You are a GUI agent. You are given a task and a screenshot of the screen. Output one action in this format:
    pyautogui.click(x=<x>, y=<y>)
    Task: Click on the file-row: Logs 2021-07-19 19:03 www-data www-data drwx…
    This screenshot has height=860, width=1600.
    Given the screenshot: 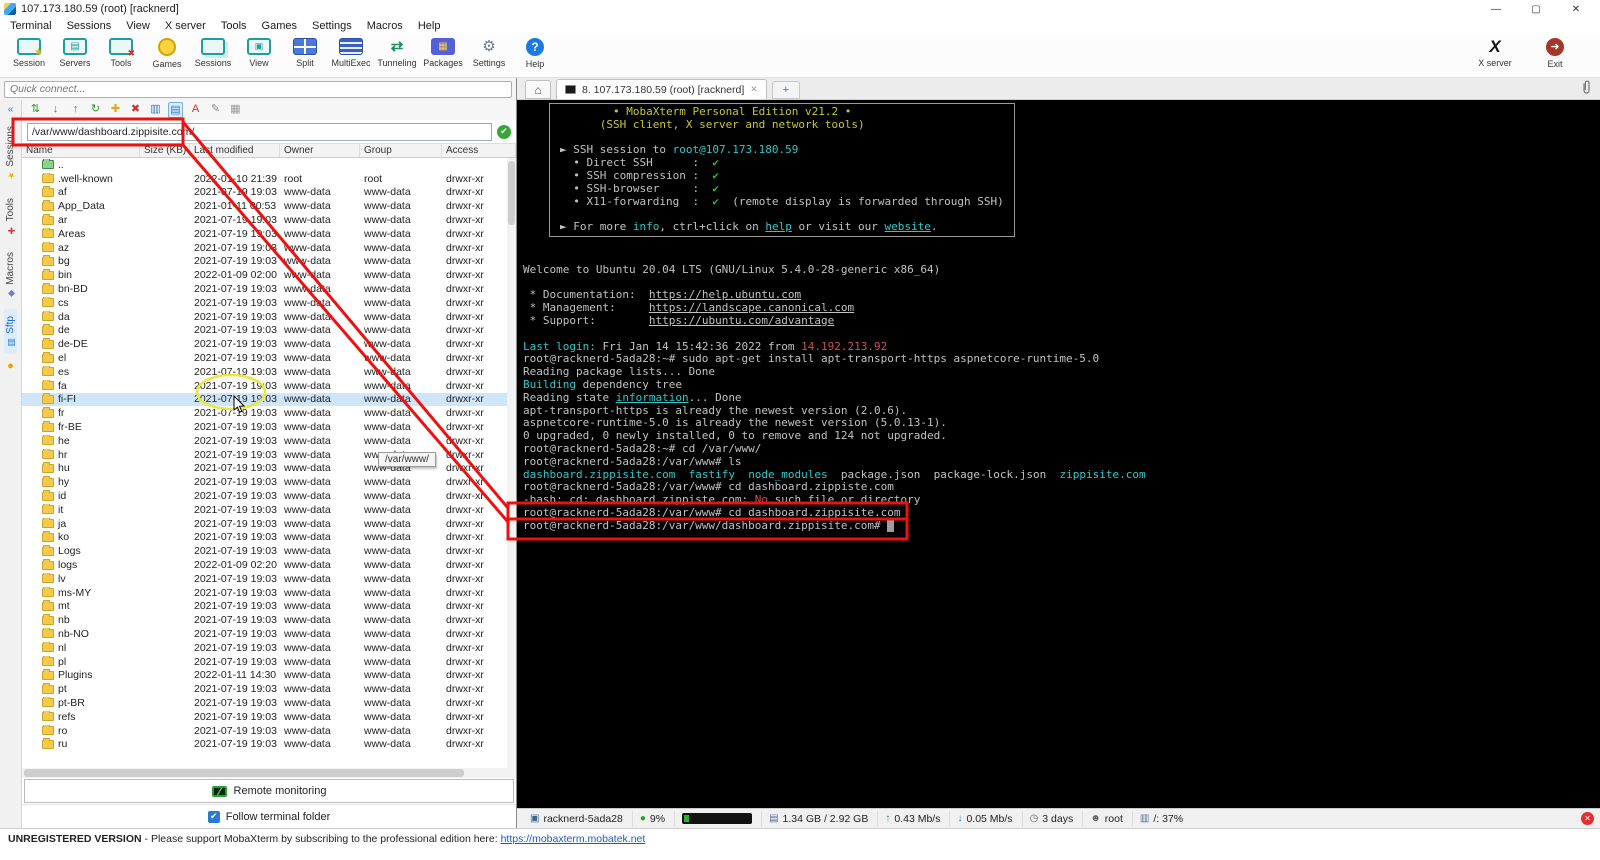 What is the action you would take?
    pyautogui.click(x=269, y=551)
    